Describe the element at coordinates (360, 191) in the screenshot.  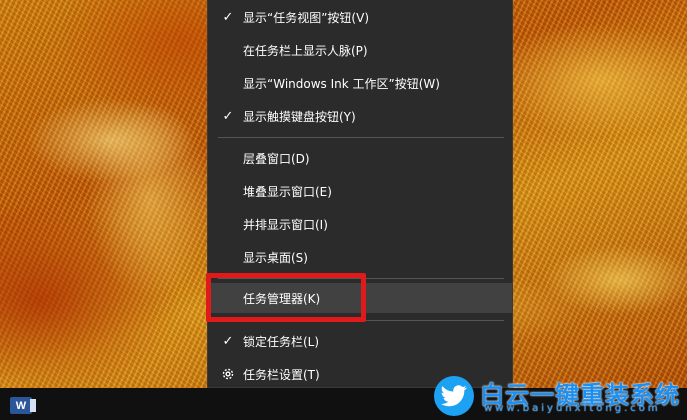
I see `menu-item-stack-windows: 堆叠显示窗口(E)` at that location.